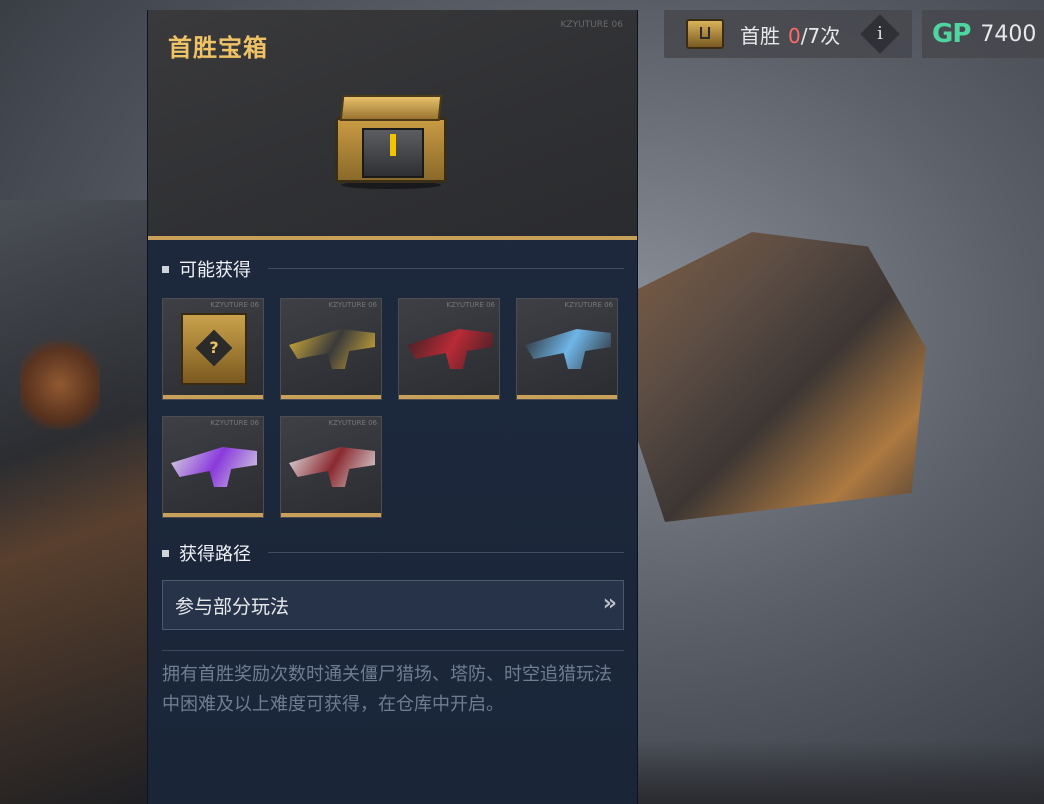 The image size is (1044, 804). What do you see at coordinates (781, 377) in the screenshot?
I see `background-cannon` at bounding box center [781, 377].